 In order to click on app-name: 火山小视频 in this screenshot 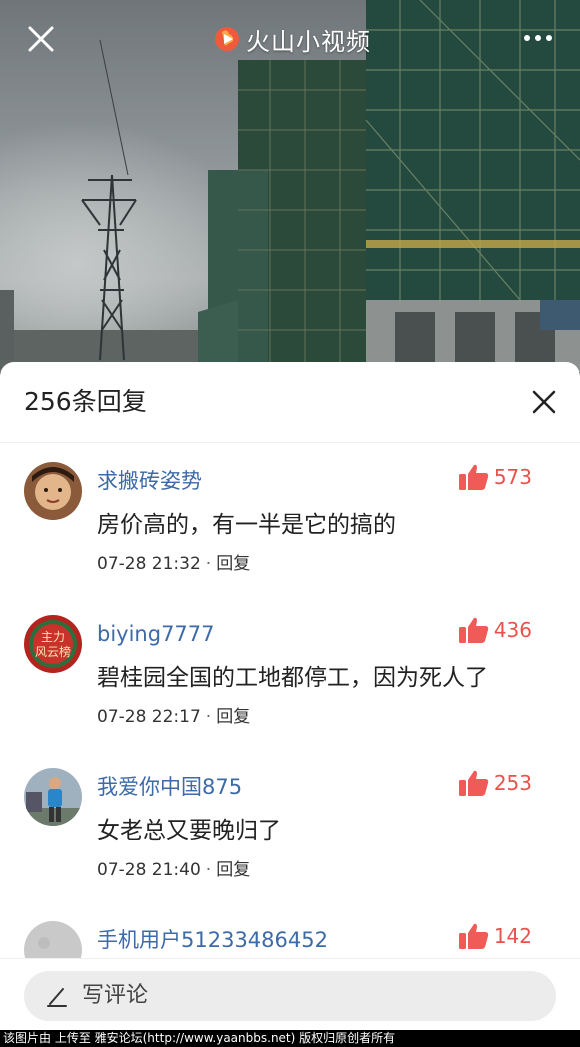, I will do `click(308, 41)`.